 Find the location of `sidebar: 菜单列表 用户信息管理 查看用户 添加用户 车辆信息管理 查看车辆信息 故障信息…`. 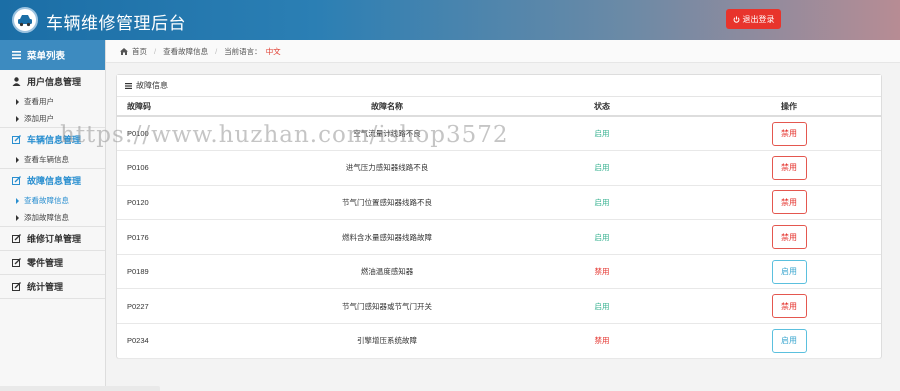

sidebar: 菜单列表 用户信息管理 查看用户 添加用户 车辆信息管理 查看车辆信息 故障信息… is located at coordinates (53, 215).